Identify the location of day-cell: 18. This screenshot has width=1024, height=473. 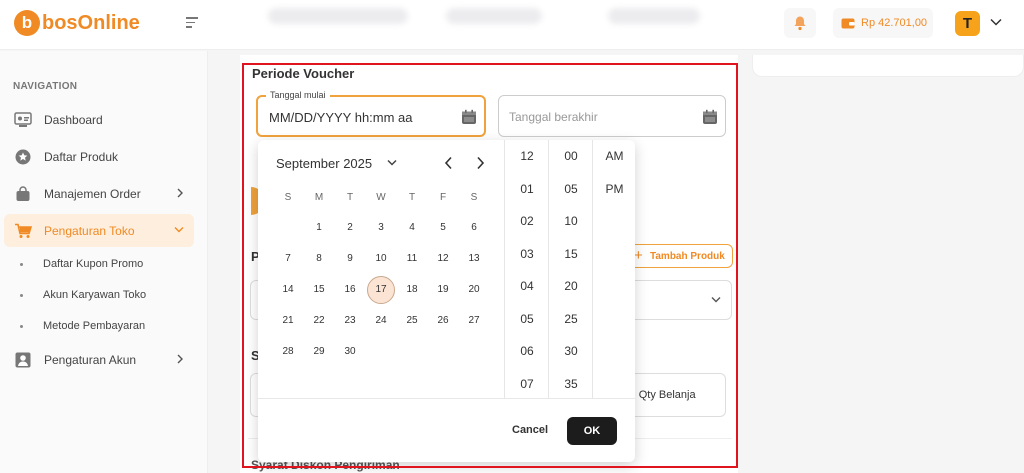
(412, 290).